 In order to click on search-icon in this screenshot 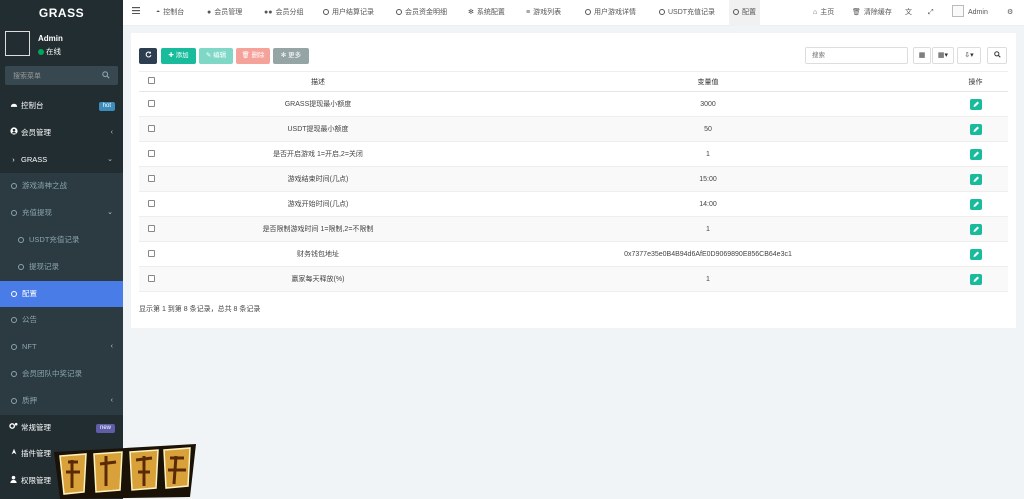, I will do `click(106, 76)`.